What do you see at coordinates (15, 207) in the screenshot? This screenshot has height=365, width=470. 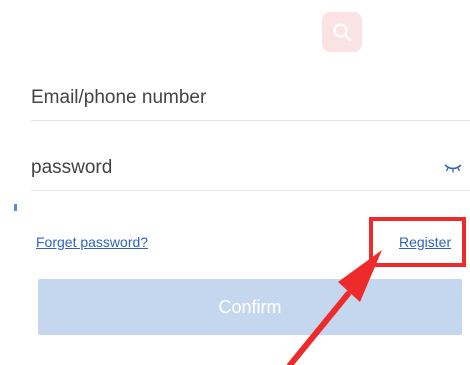 I see `edge-mark` at bounding box center [15, 207].